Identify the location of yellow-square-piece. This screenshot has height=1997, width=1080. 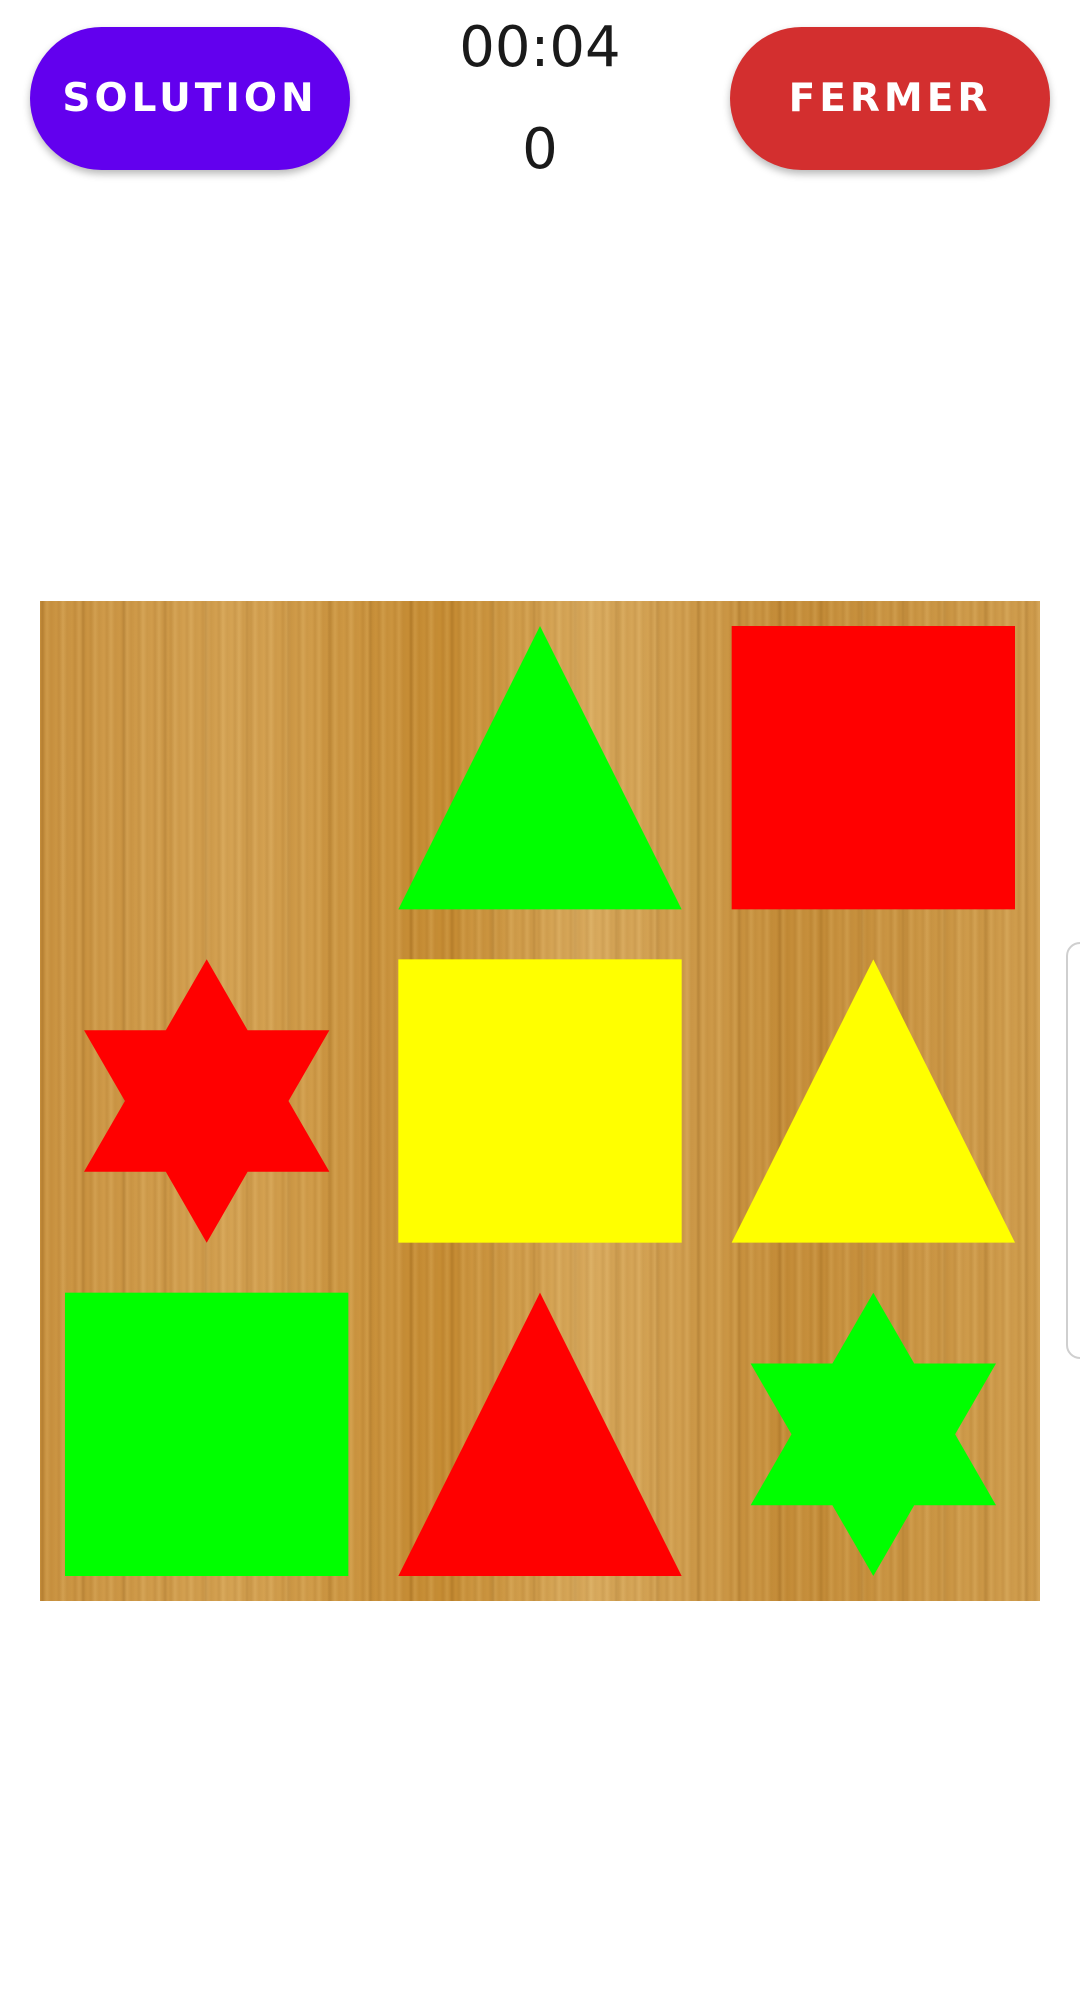
(540, 1101).